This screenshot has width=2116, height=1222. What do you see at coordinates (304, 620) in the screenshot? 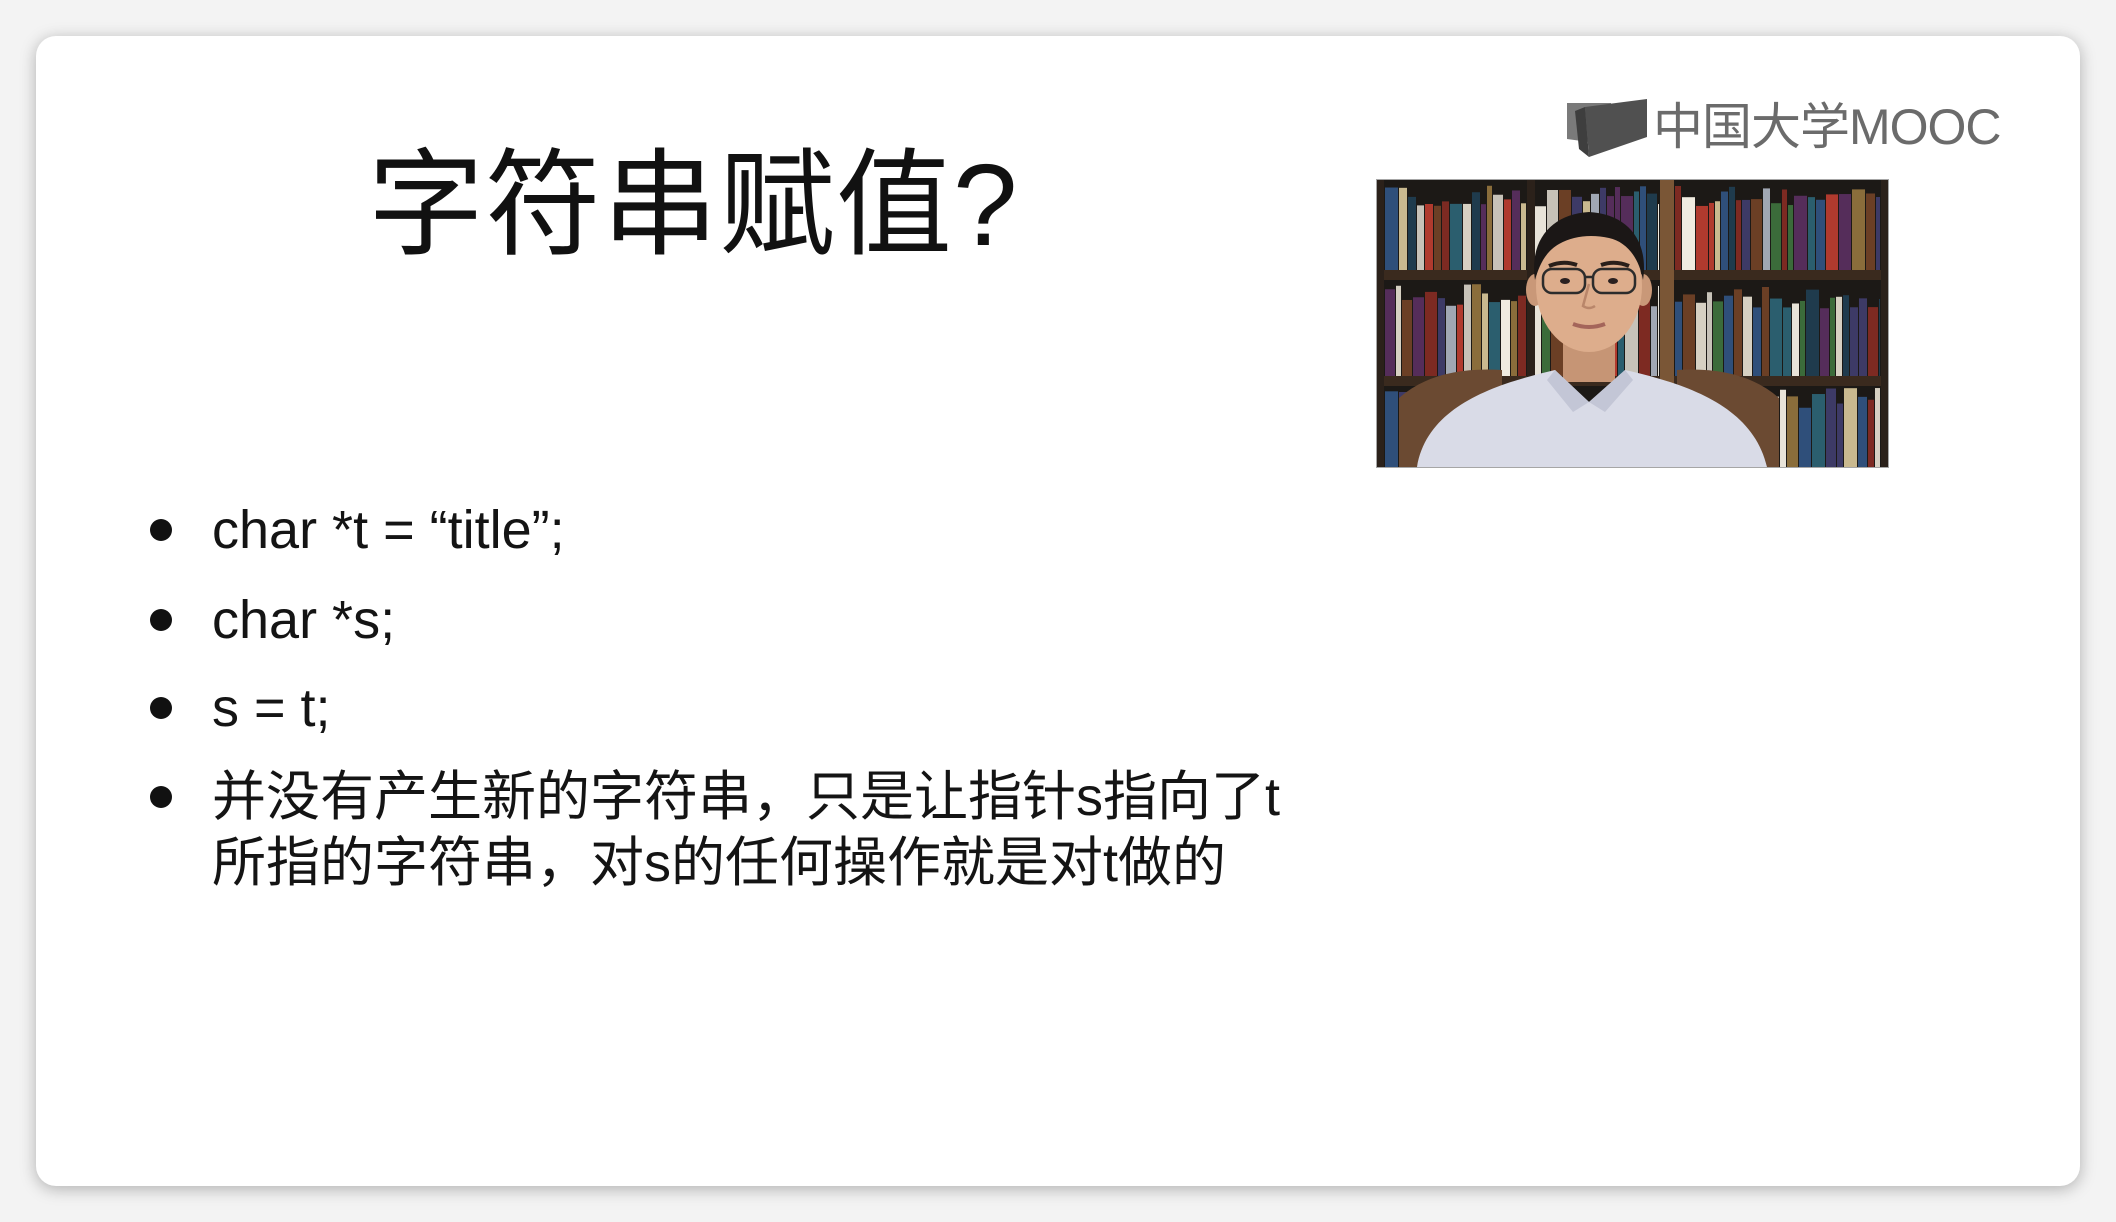
I see `bullet-text: char *s;` at bounding box center [304, 620].